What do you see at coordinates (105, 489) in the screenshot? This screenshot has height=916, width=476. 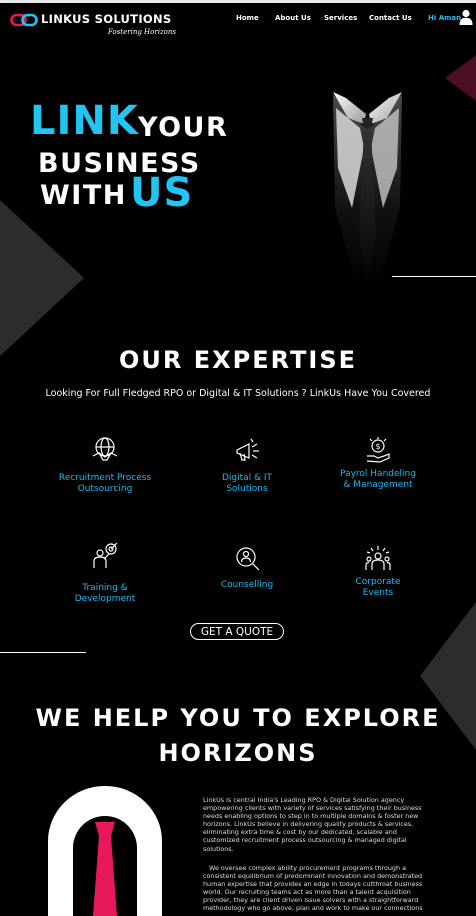 I see `service-label-line2: Outsourcing` at bounding box center [105, 489].